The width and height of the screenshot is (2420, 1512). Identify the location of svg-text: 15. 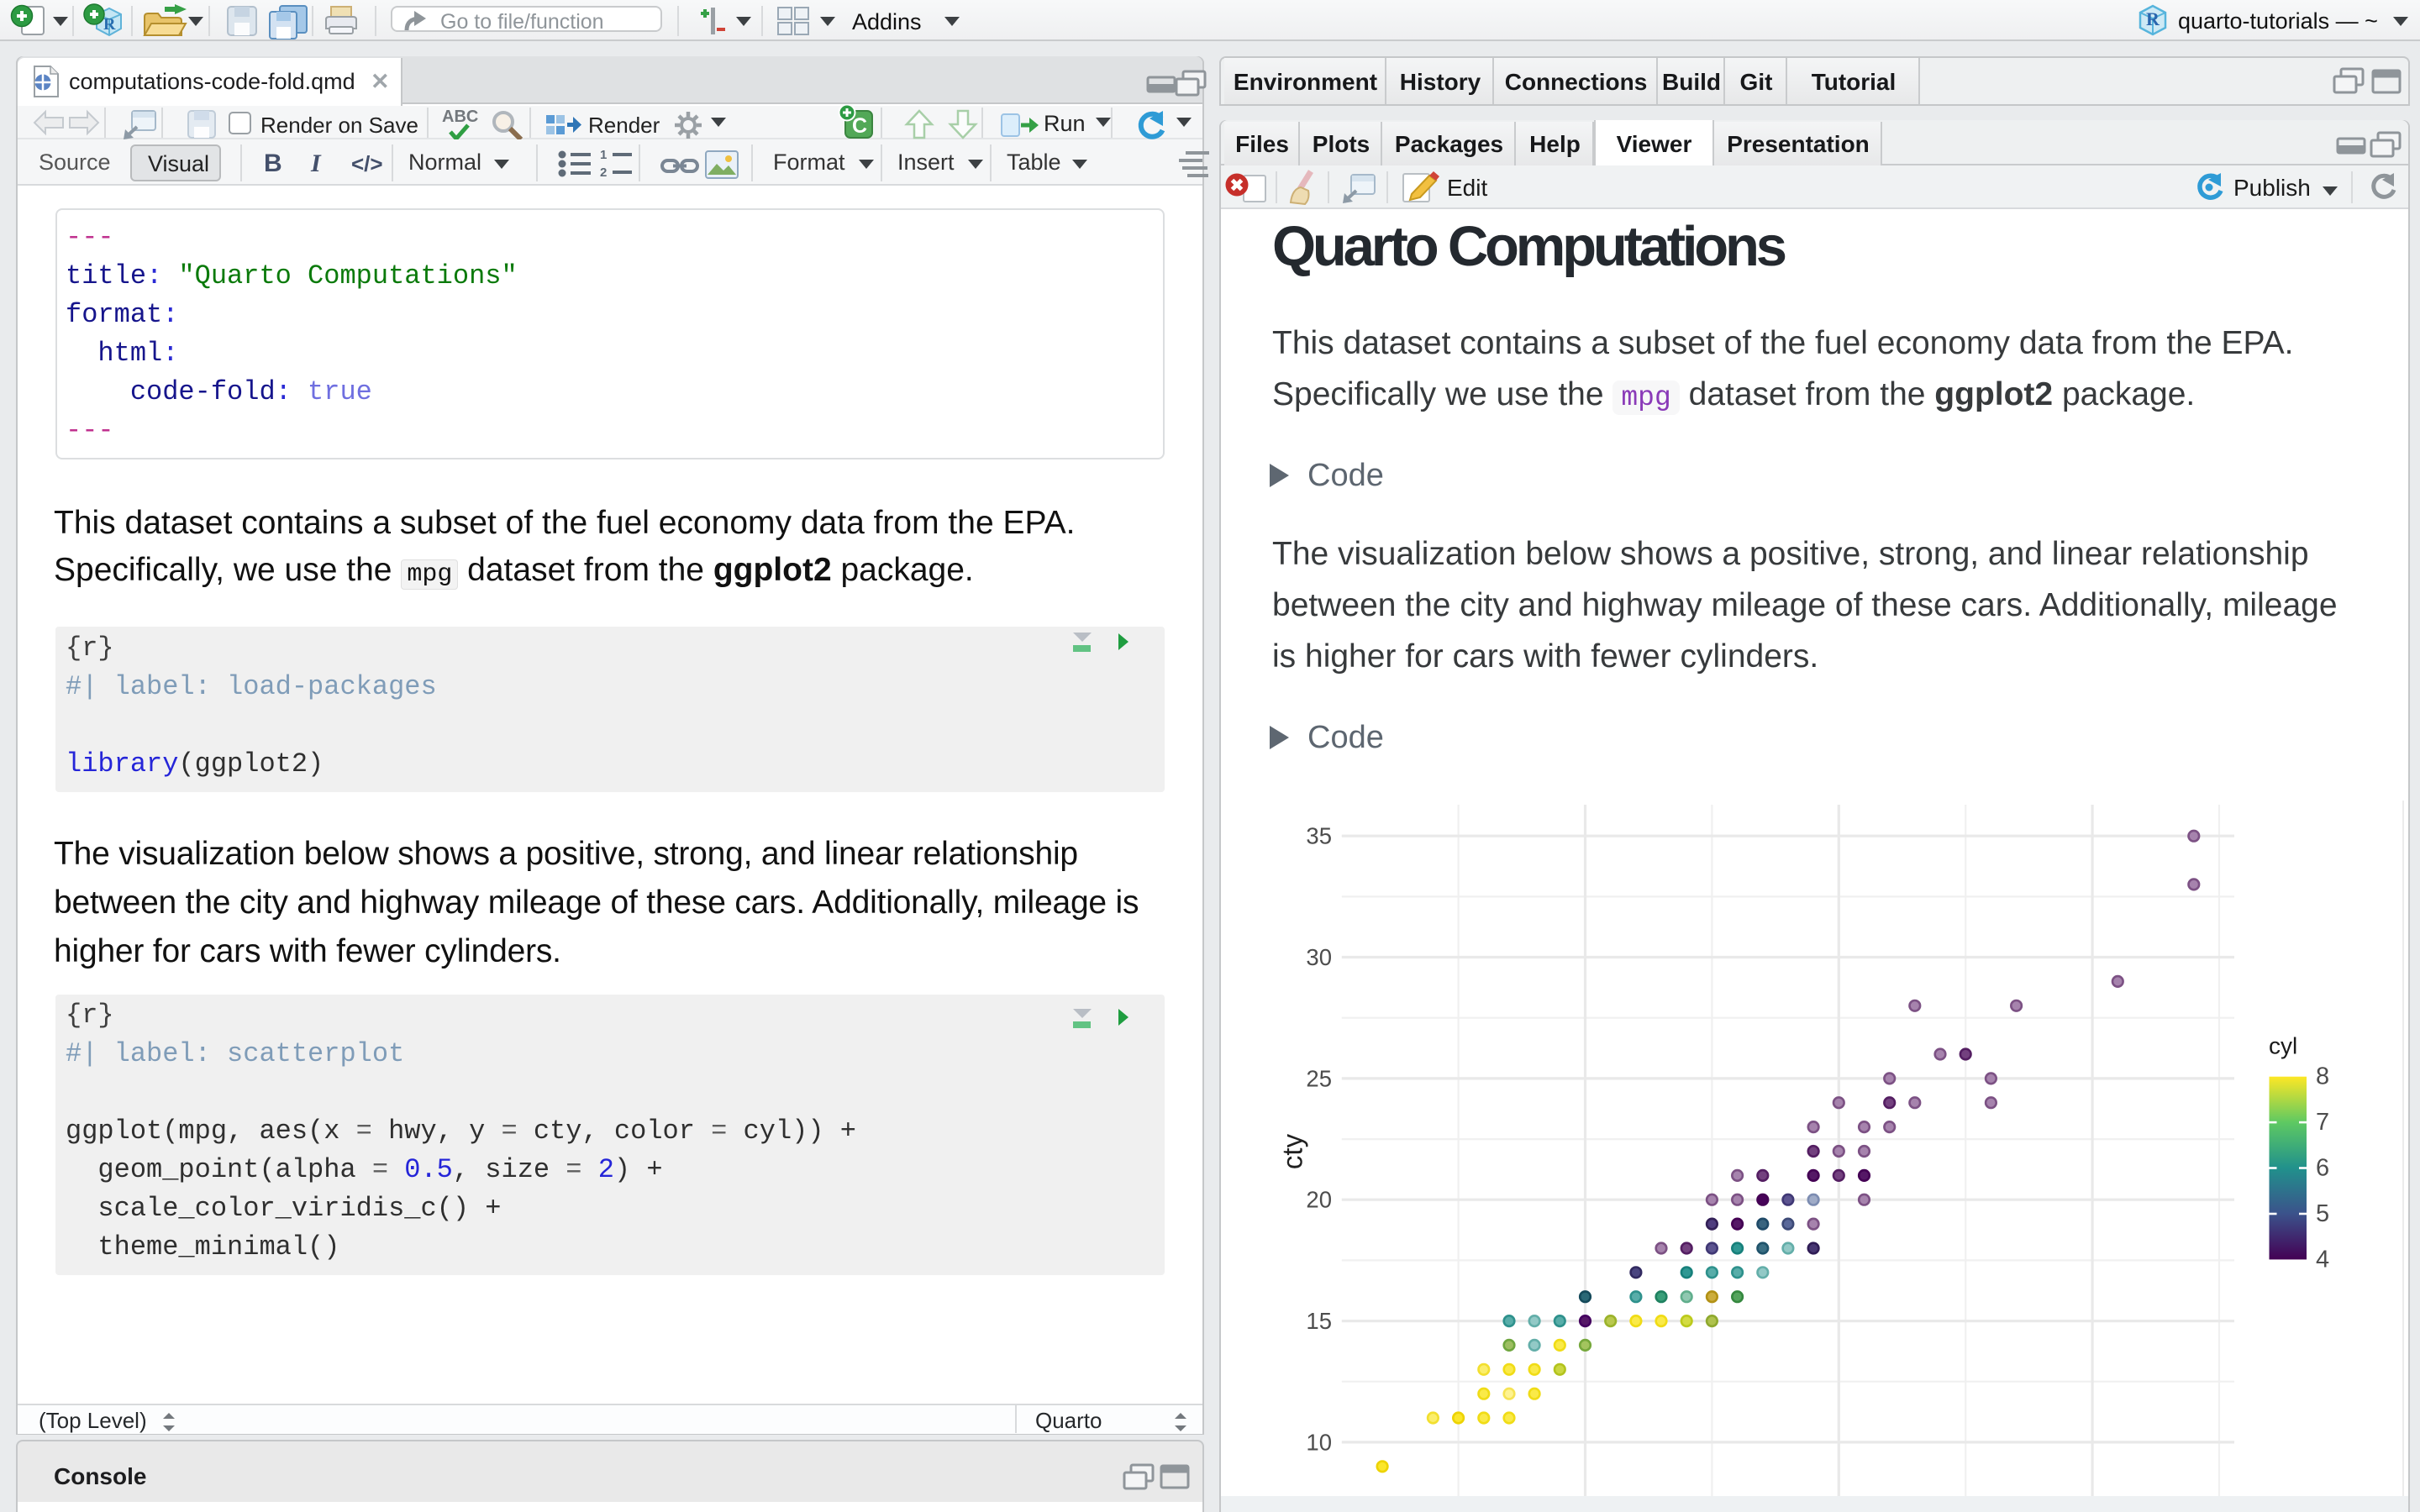
(1319, 1321).